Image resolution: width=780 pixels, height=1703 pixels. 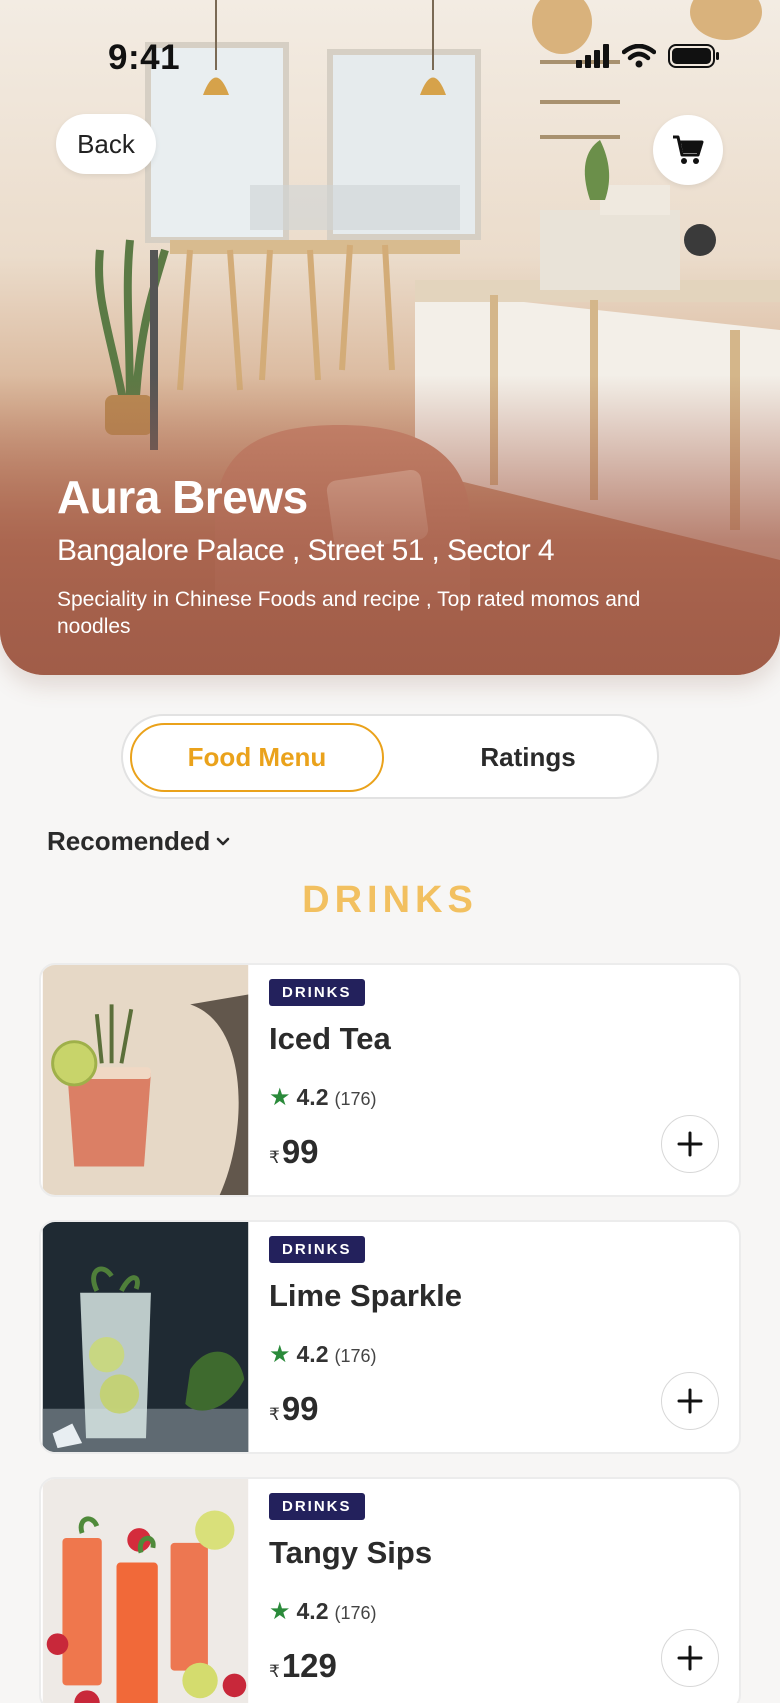 I want to click on tab-food-menu: Food Menu, so click(x=257, y=757).